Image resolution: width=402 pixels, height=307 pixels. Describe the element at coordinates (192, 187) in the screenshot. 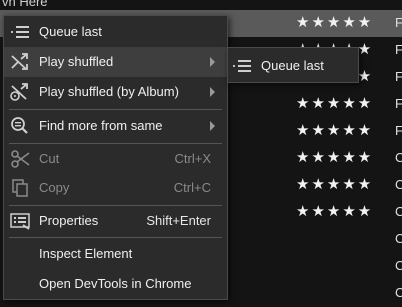

I see `shortcut-label: Ctrl+C` at that location.